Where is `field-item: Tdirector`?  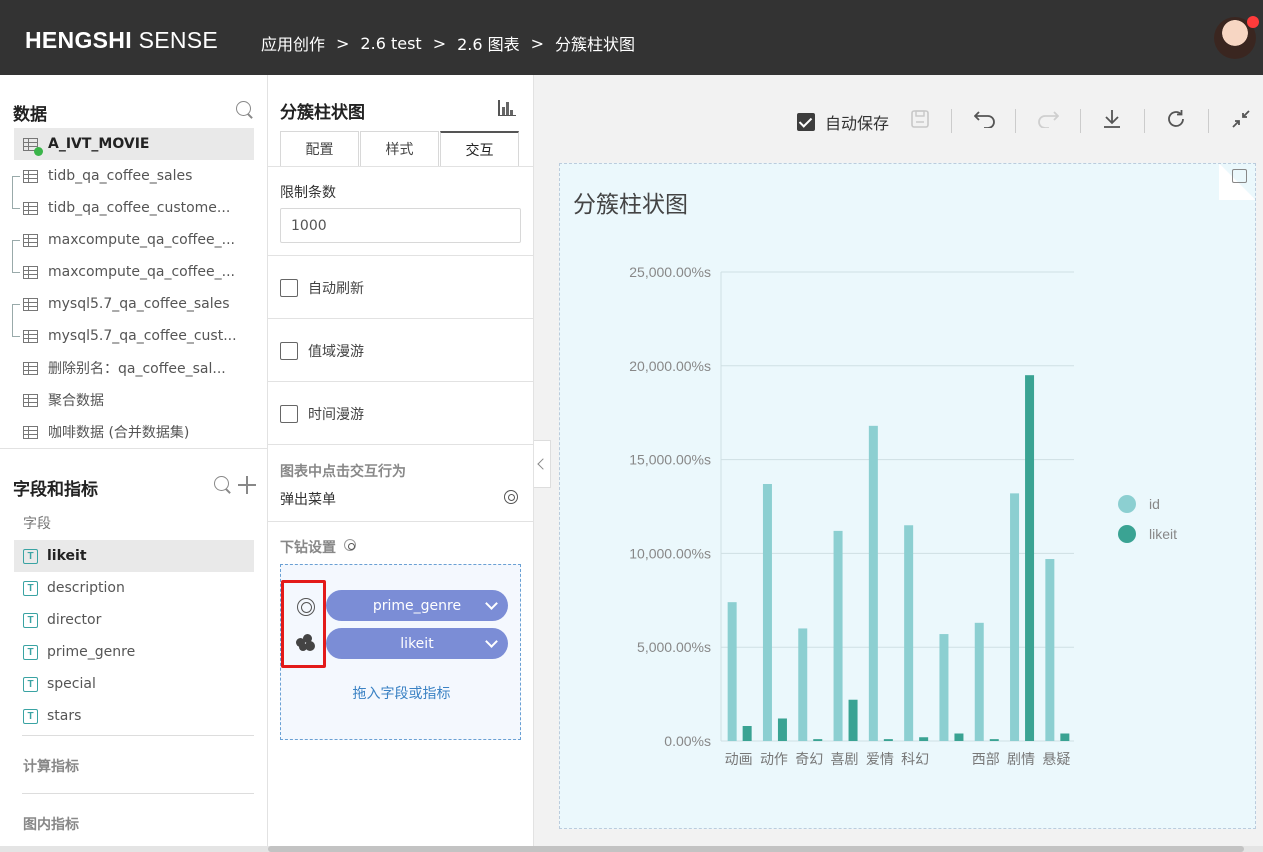
field-item: Tdirector is located at coordinates (134, 620).